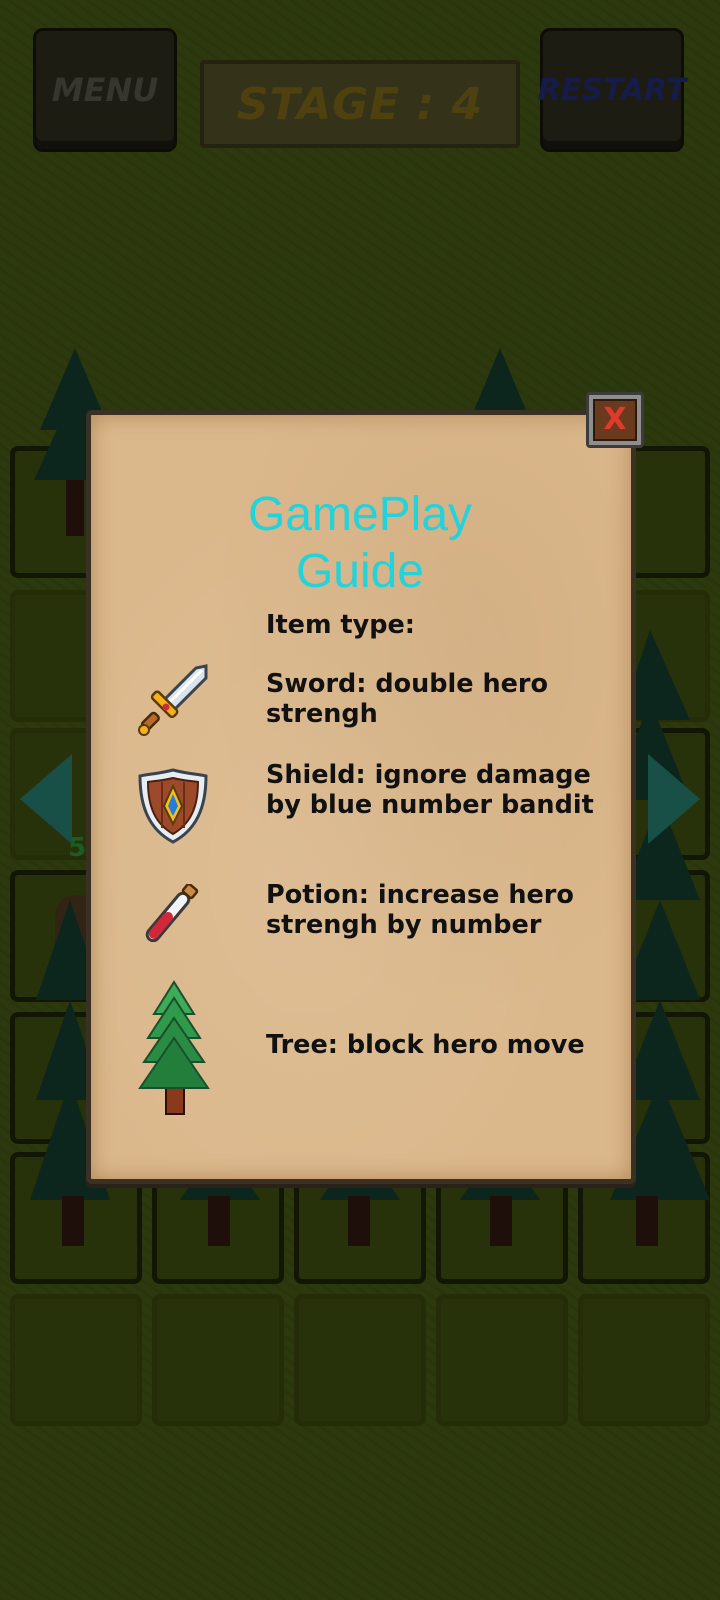 This screenshot has height=1600, width=720. Describe the element at coordinates (360, 543) in the screenshot. I see `guide-title: GamePlay Guide` at that location.